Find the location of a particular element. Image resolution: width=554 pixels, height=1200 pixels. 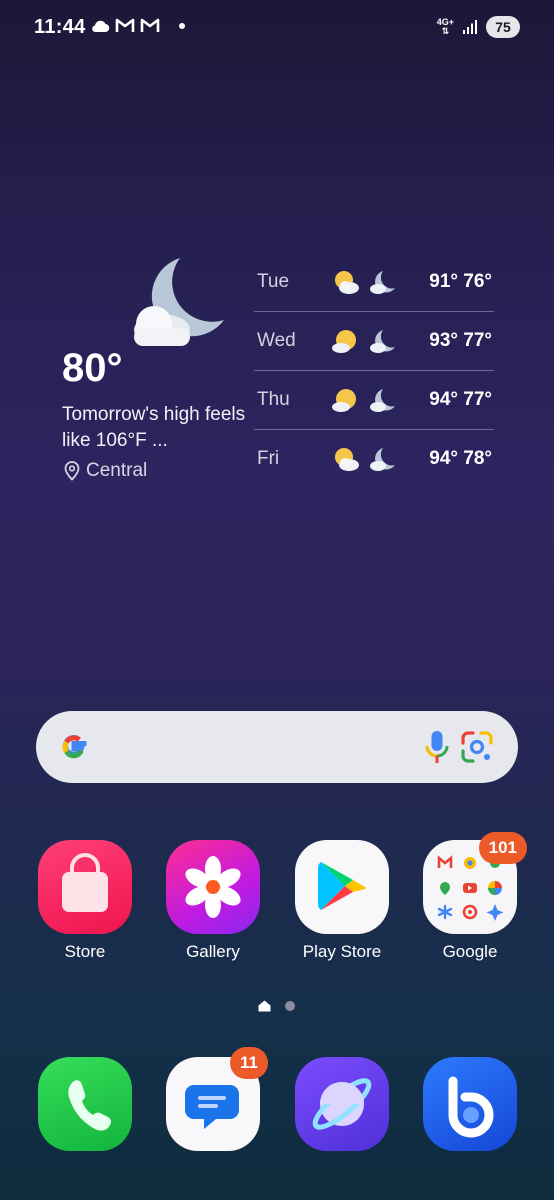

forecast-temps: 93° 77° is located at coordinates (460, 340).